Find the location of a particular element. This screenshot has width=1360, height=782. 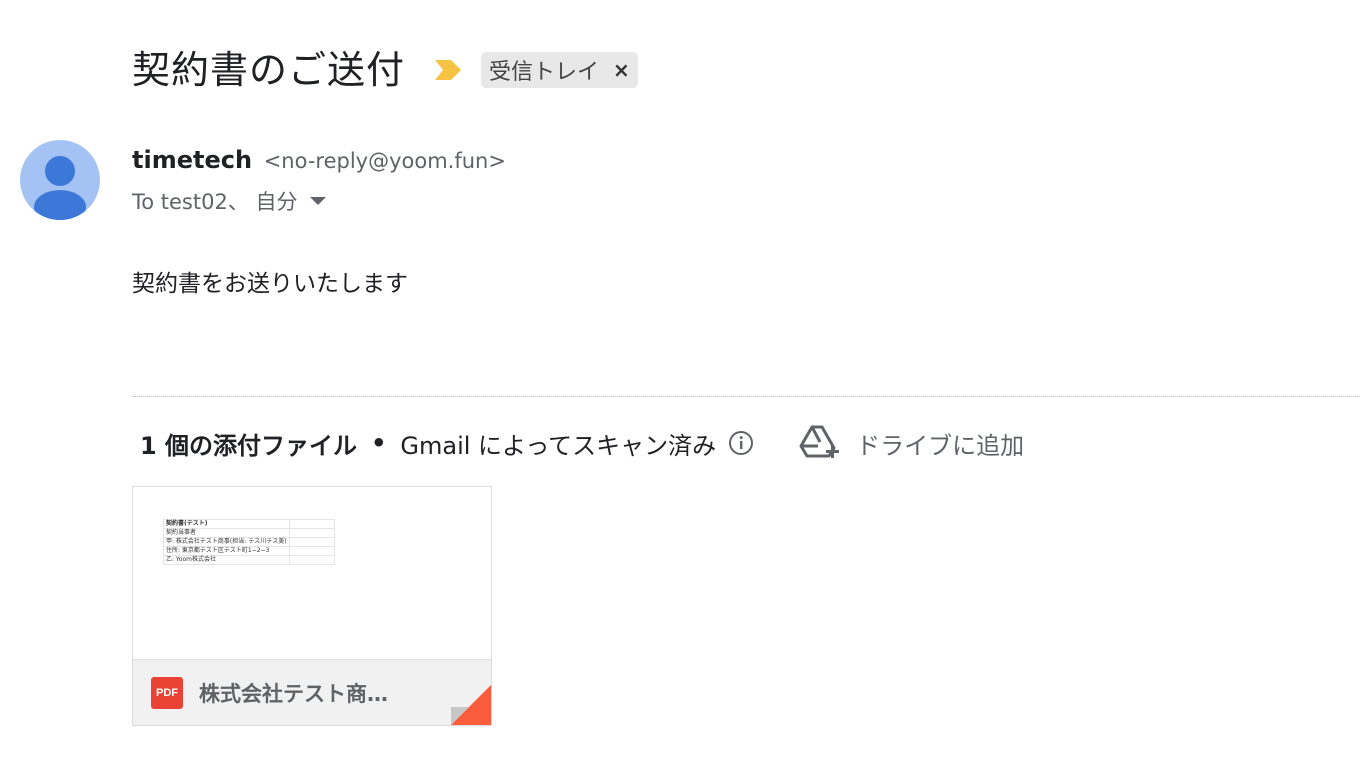

sender-name: timetech is located at coordinates (192, 160).